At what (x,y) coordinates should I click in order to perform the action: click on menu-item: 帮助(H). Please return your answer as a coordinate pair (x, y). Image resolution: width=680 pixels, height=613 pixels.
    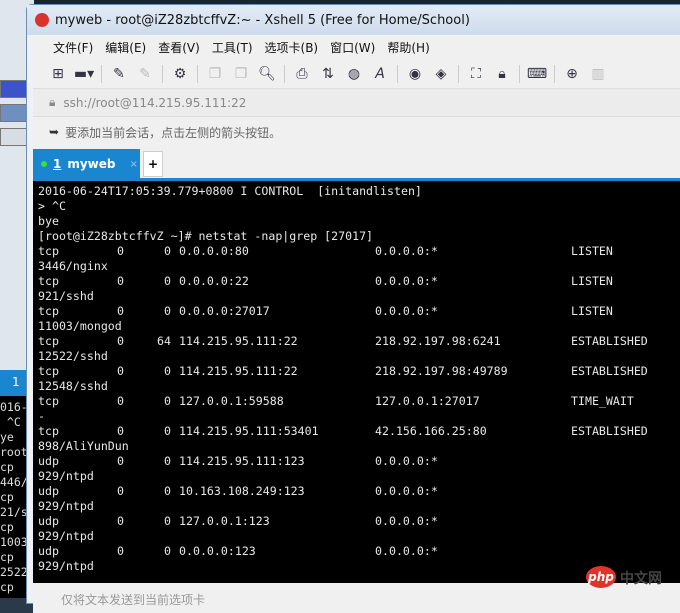
    Looking at the image, I should click on (408, 47).